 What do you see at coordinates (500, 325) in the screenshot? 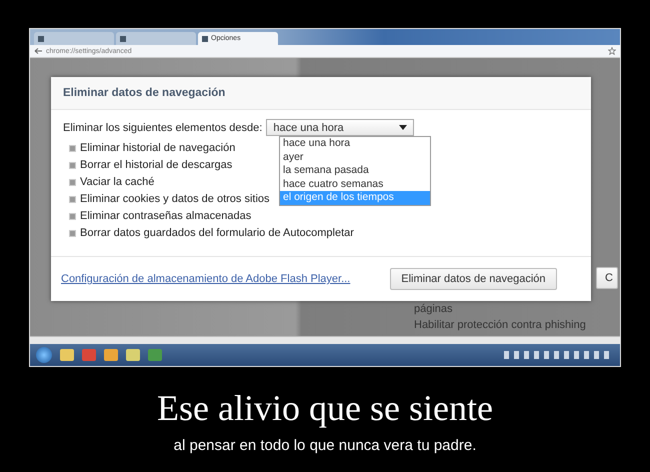
I see `page-text: Habilitar protección contra phishing` at bounding box center [500, 325].